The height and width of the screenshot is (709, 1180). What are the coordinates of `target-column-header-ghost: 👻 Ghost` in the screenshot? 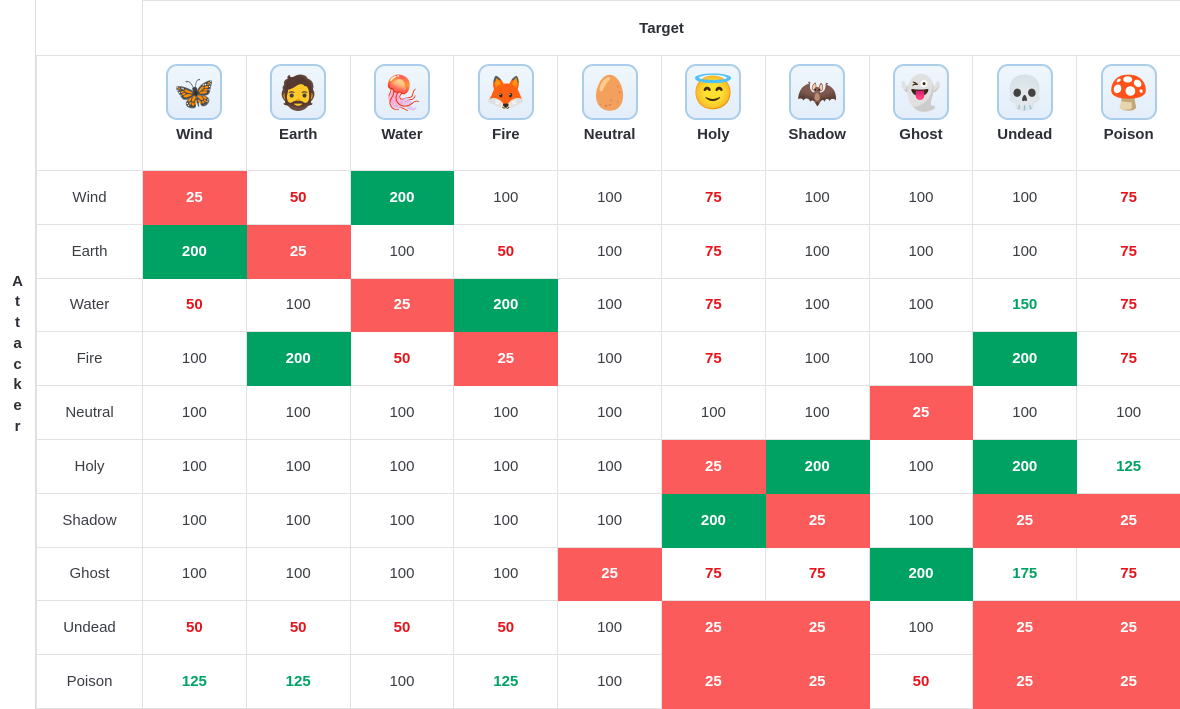 It's located at (921, 113).